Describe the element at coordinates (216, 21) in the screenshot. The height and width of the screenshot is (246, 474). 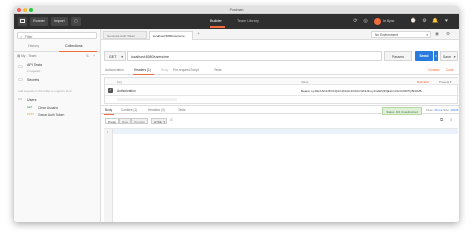
I see `tab-builder: Builder` at that location.